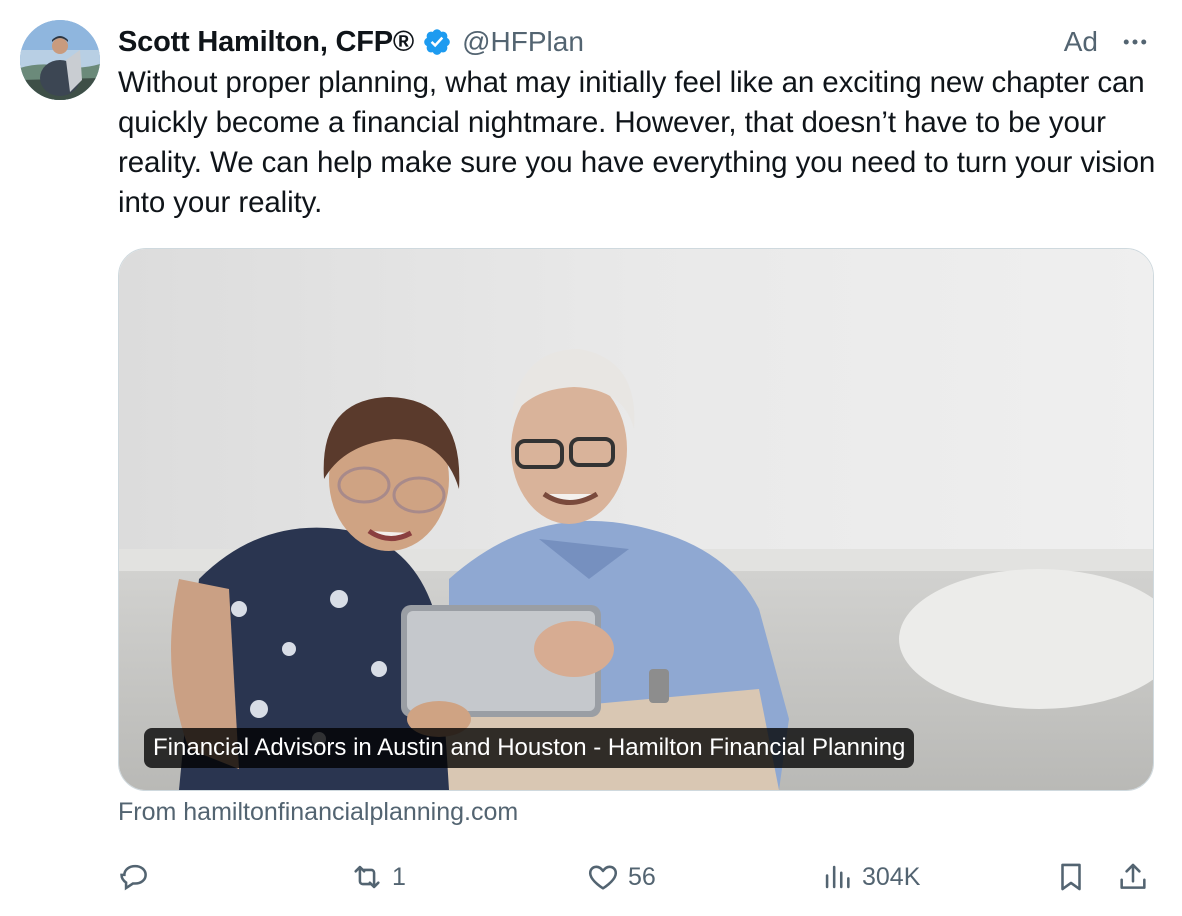  I want to click on heart-icon, so click(603, 877).